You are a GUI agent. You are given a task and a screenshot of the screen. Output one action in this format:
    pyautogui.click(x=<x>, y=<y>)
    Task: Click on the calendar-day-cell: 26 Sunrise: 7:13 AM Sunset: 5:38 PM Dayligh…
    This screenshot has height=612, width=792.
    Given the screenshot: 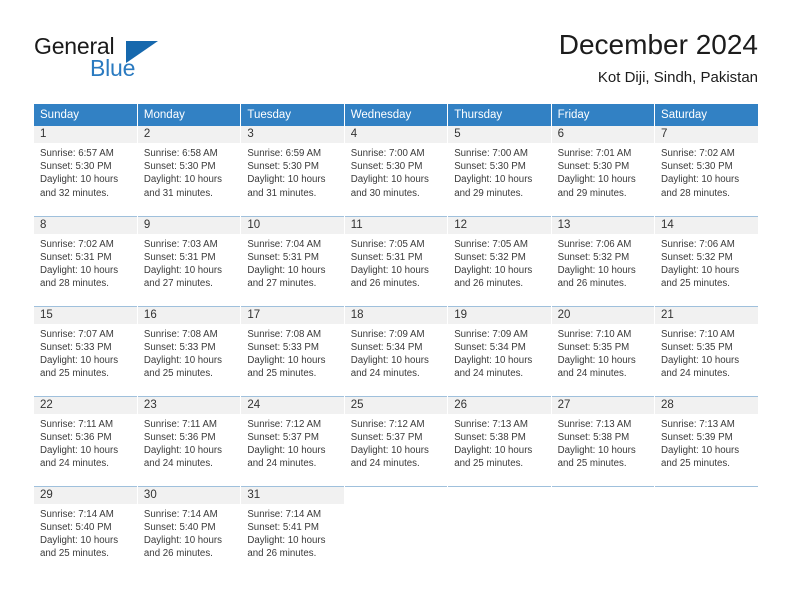 What is the action you would take?
    pyautogui.click(x=499, y=440)
    